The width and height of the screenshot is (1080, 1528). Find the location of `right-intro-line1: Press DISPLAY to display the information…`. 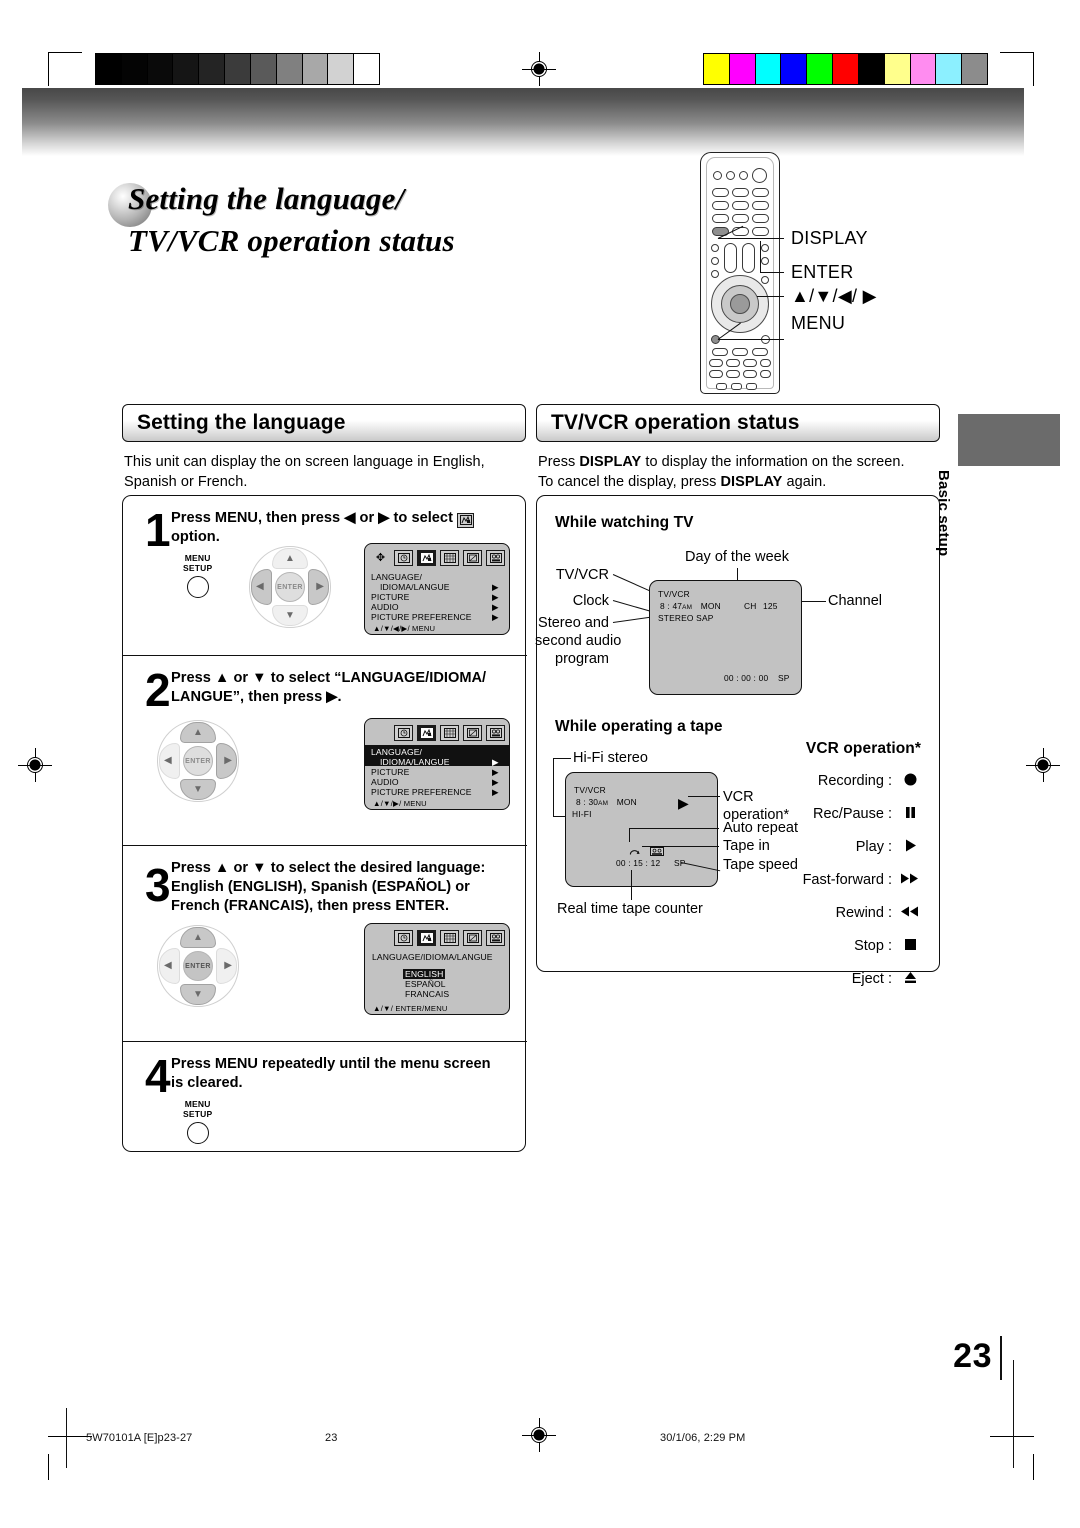

right-intro-line1: Press DISPLAY to display the information… is located at coordinates (743, 462).